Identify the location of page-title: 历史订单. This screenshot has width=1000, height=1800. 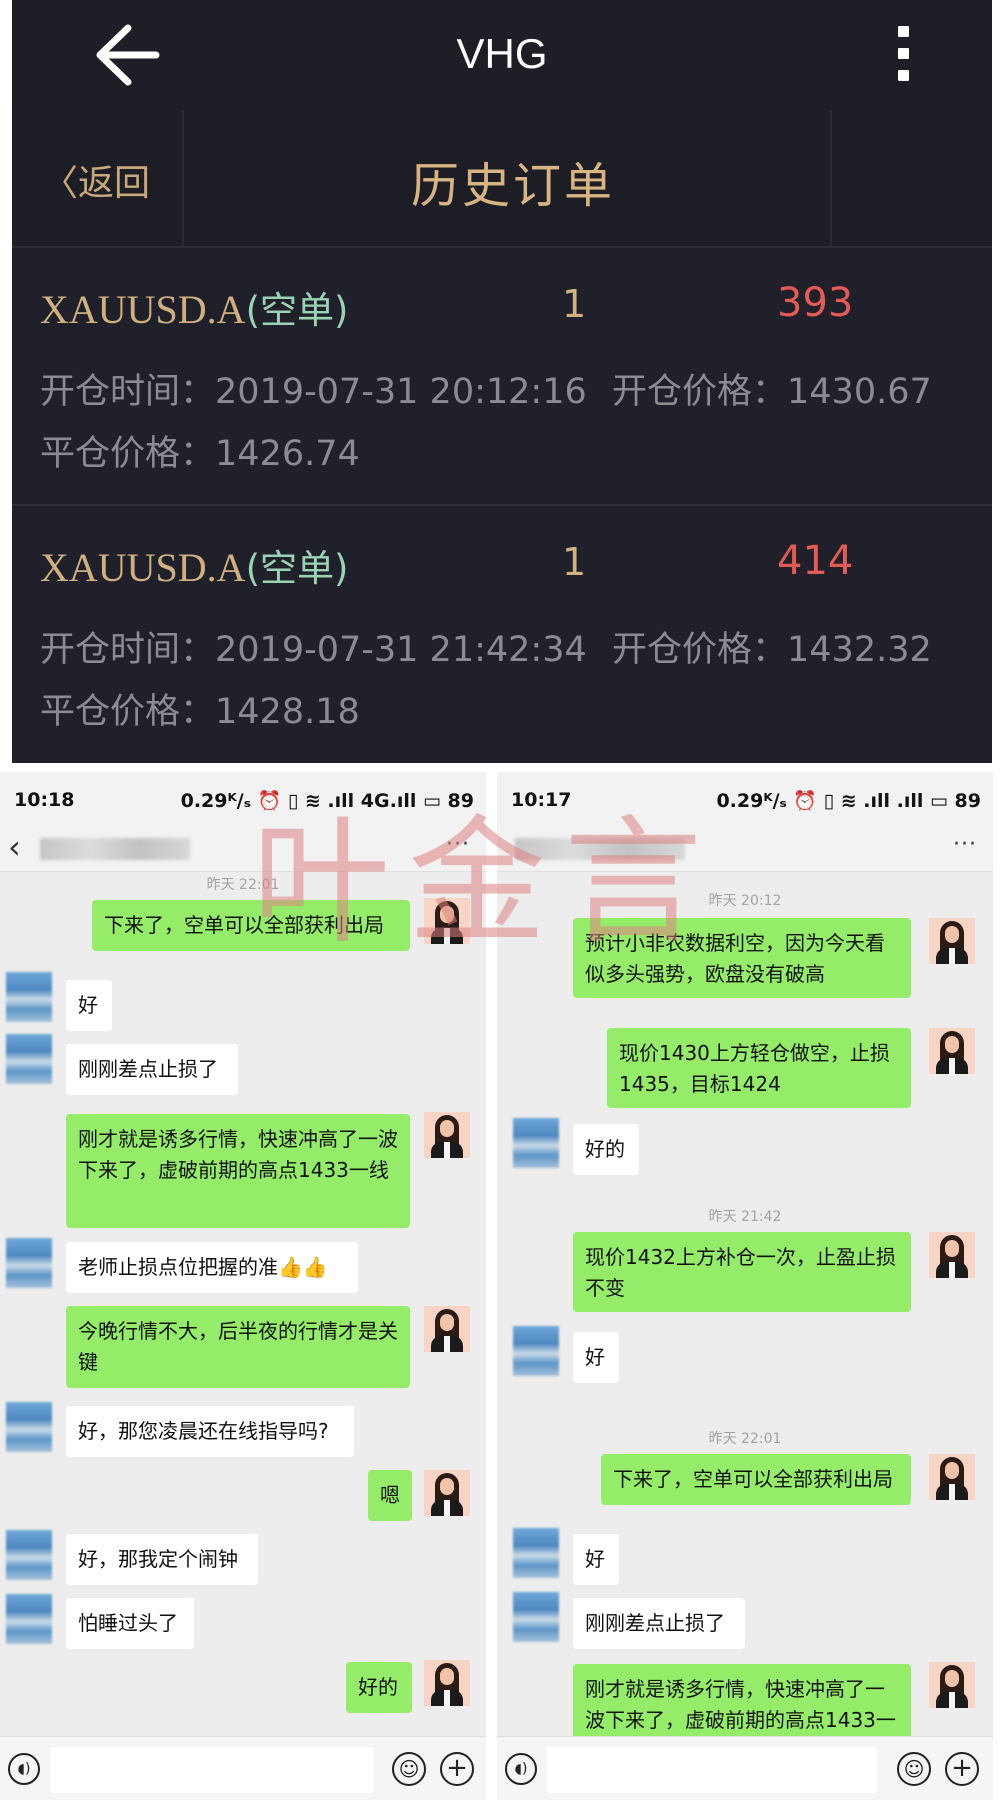
(512, 186).